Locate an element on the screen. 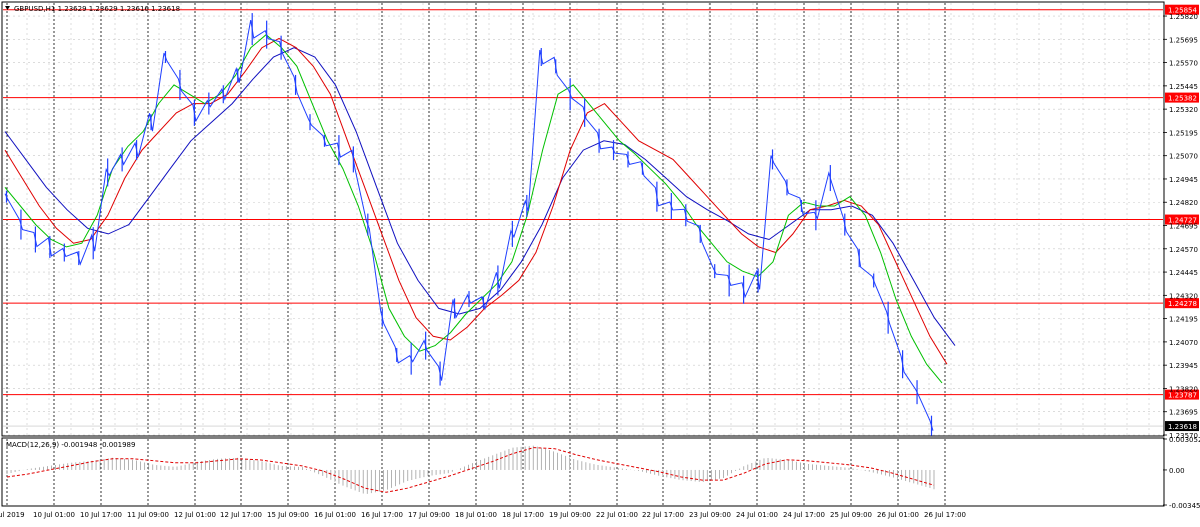 This screenshot has width=1200, height=527. price-axis-label: 1.25695 is located at coordinates (1183, 40).